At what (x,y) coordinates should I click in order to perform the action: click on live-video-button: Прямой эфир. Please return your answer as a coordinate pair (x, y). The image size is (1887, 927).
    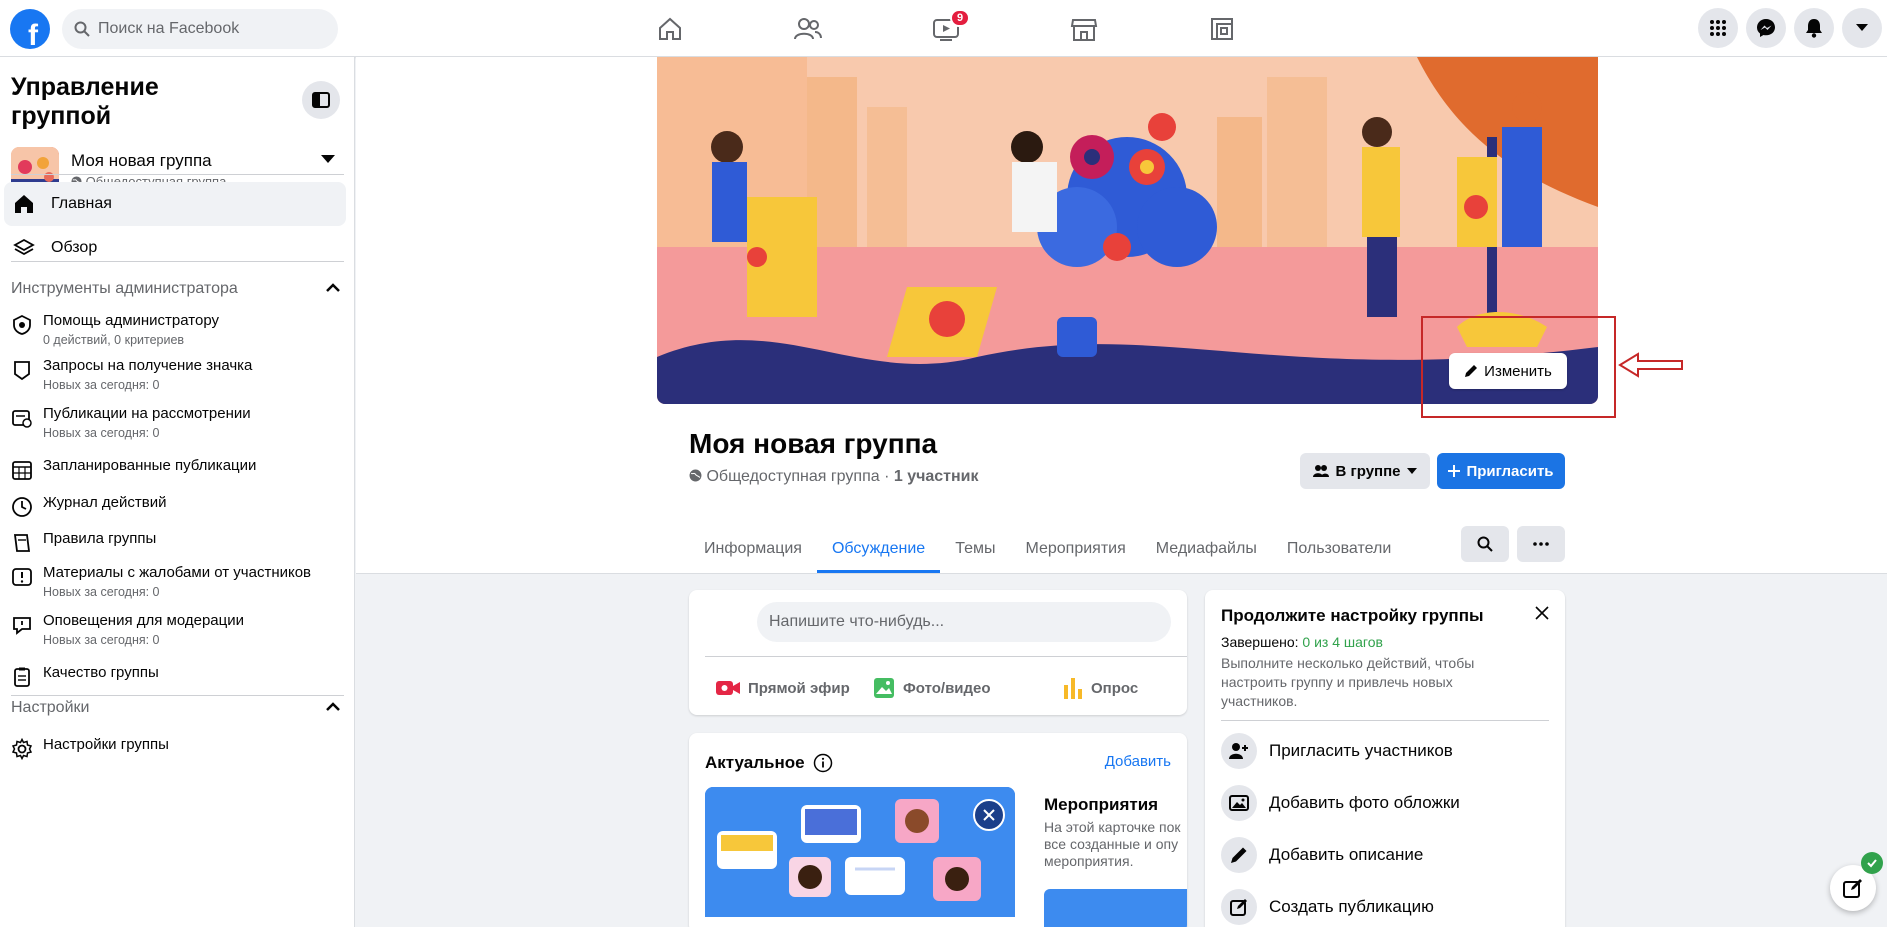
    Looking at the image, I should click on (783, 688).